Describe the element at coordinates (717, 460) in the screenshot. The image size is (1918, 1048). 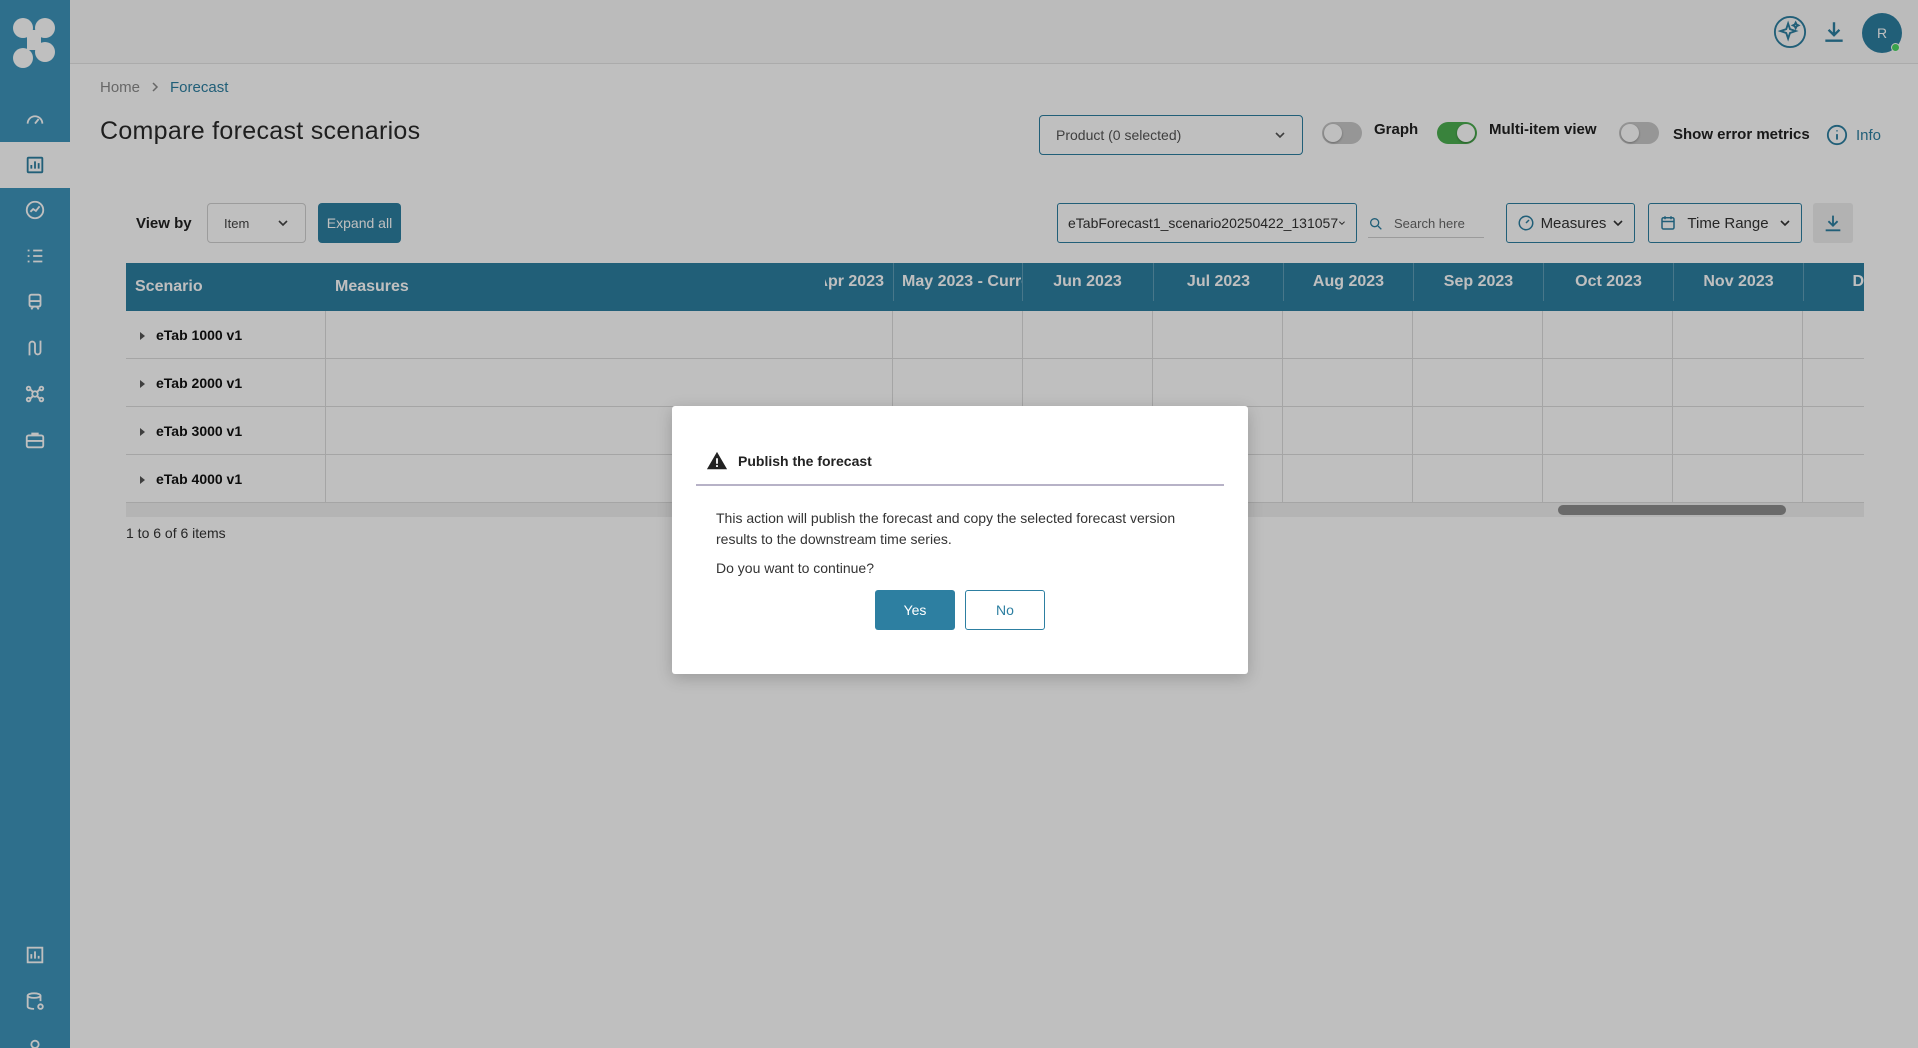
I see `warning-icon` at that location.